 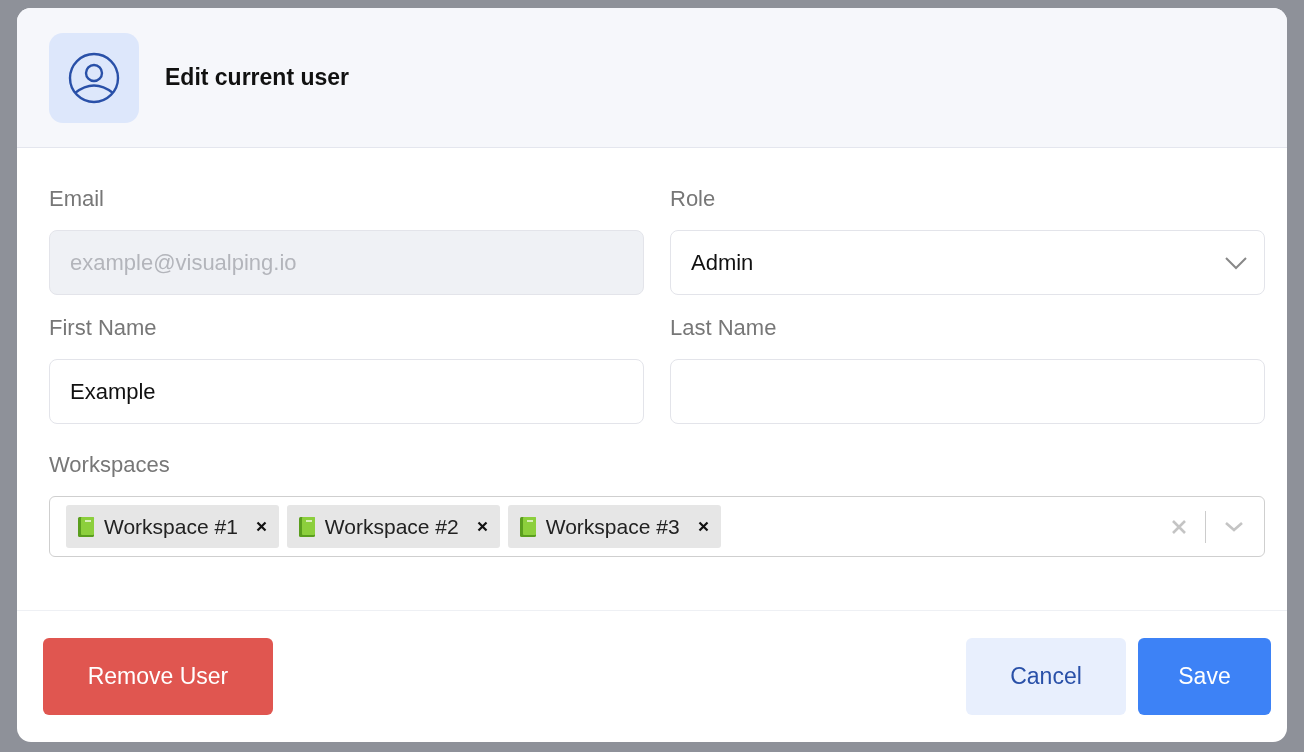 I want to click on tag-label: Workspace #2, so click(x=391, y=526).